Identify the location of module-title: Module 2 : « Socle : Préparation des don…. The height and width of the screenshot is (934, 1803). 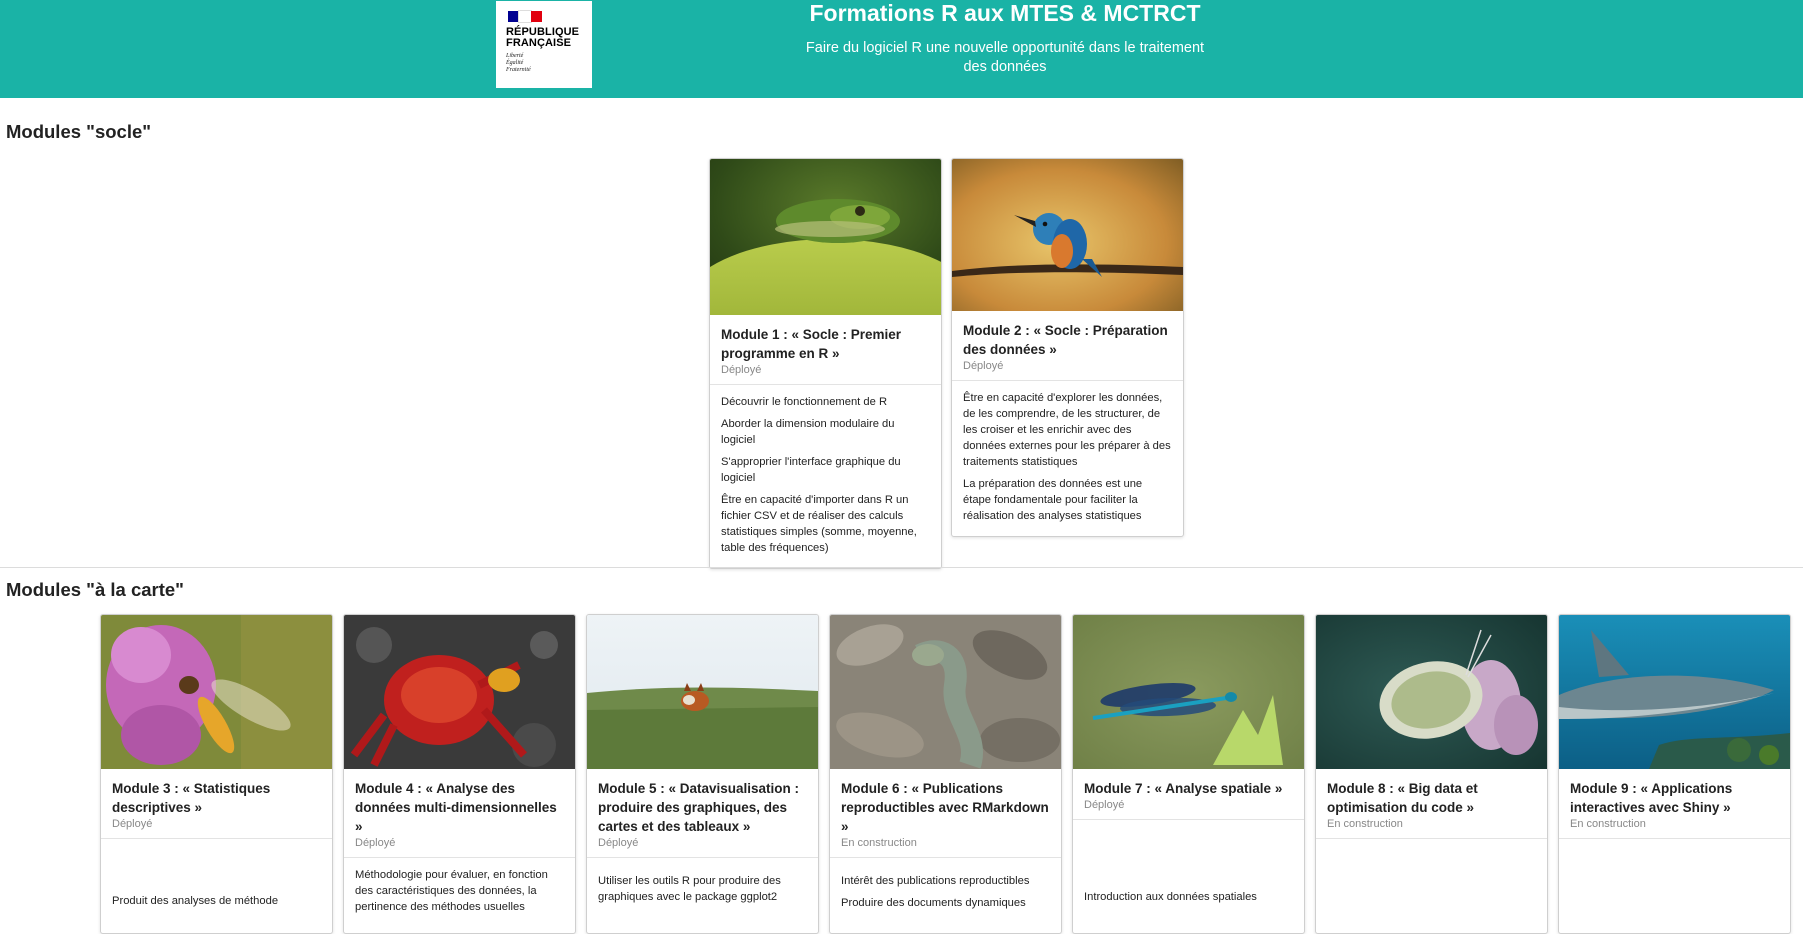
(1068, 340).